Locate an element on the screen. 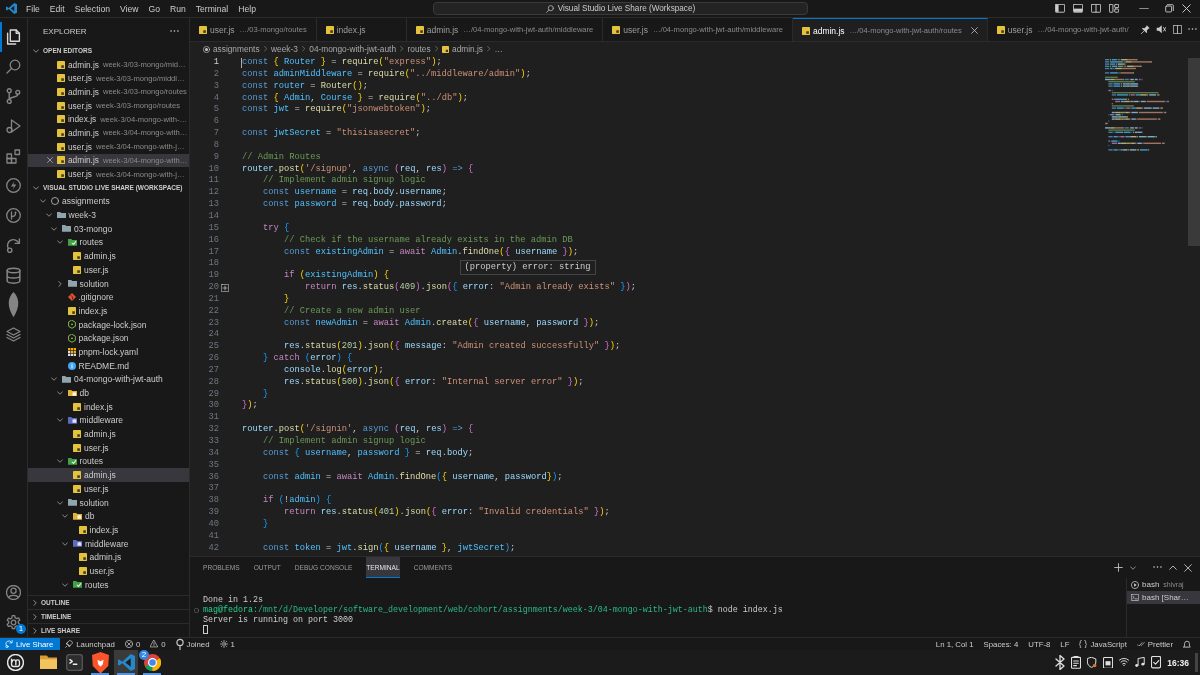 This screenshot has width=1200, height=675. breadcrumb-item: assignments is located at coordinates (231, 49).